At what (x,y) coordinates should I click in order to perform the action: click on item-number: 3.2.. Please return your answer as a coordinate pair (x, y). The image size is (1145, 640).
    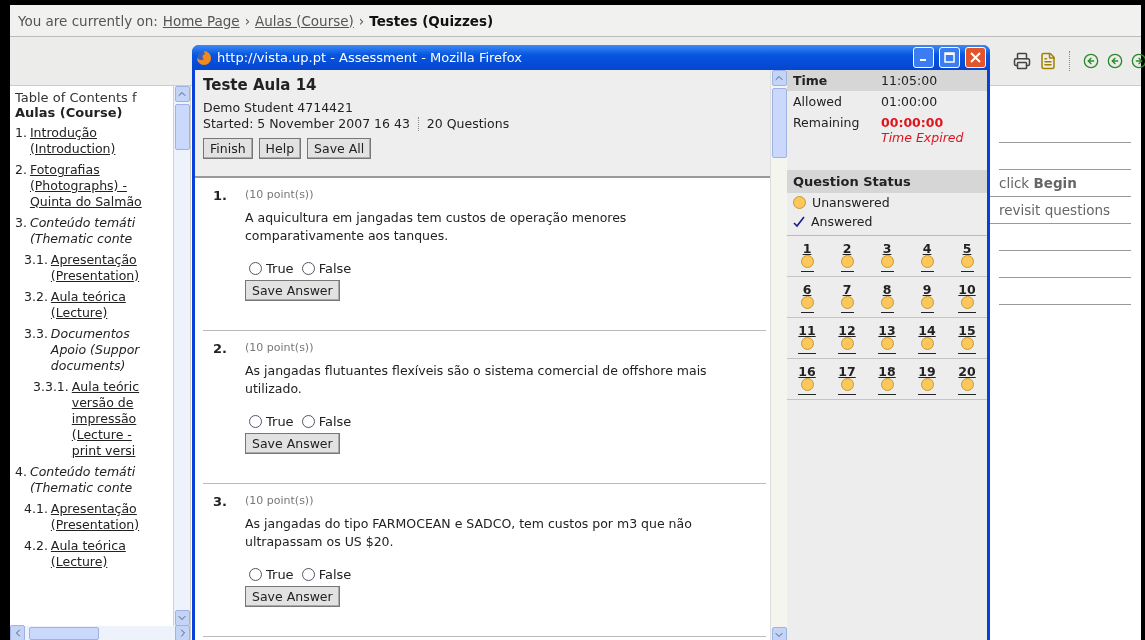
    Looking at the image, I should click on (36, 297).